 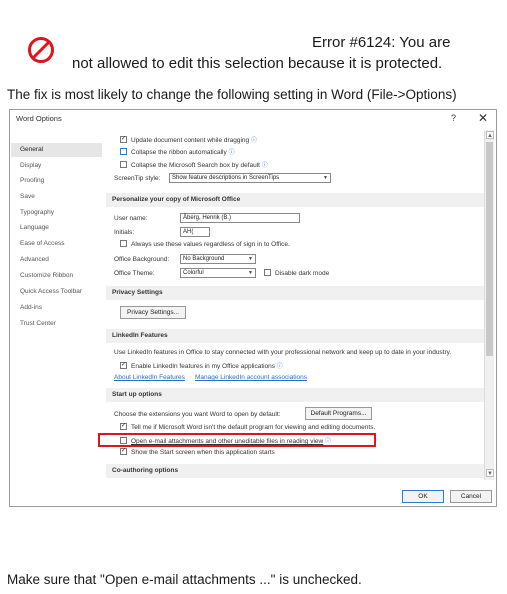 I want to click on privacy-header: Privacy Settings, so click(x=295, y=293).